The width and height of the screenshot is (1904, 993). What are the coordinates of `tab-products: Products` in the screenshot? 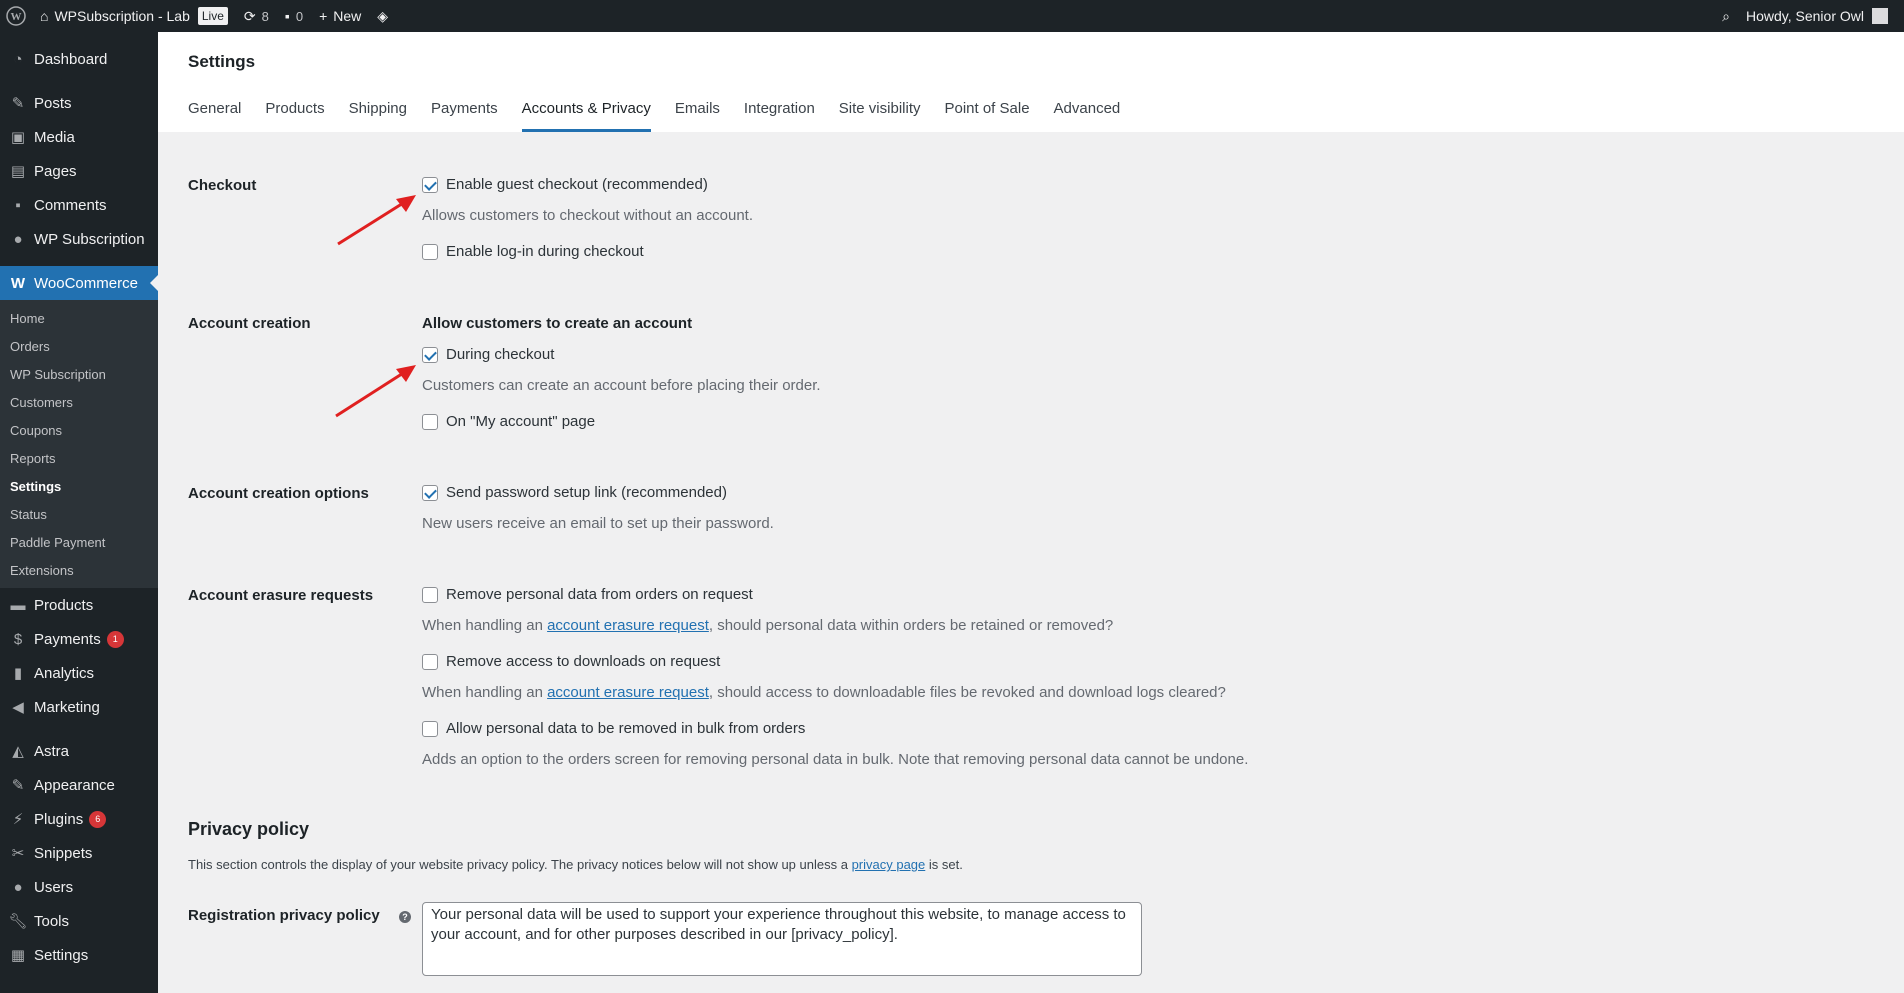 It's located at (294, 116).